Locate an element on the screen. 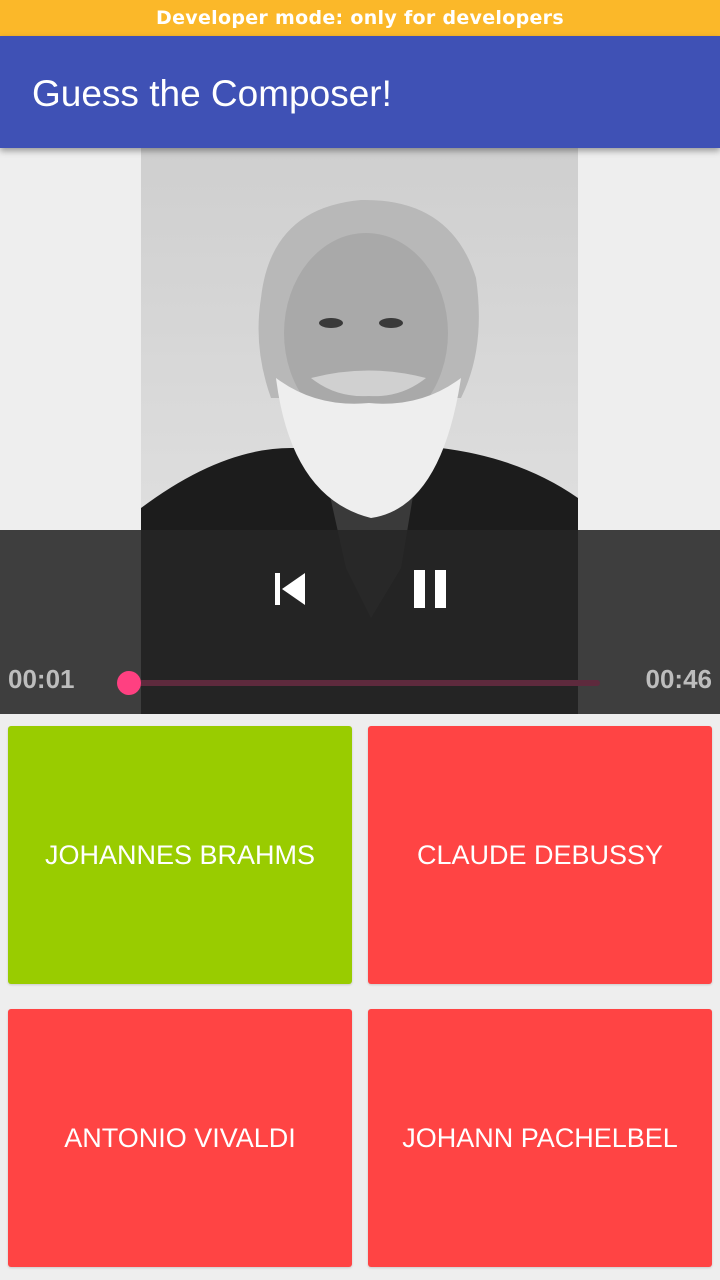 This screenshot has width=720, height=1280. answer-label: JOHANN PACHELBEL is located at coordinates (540, 1137).